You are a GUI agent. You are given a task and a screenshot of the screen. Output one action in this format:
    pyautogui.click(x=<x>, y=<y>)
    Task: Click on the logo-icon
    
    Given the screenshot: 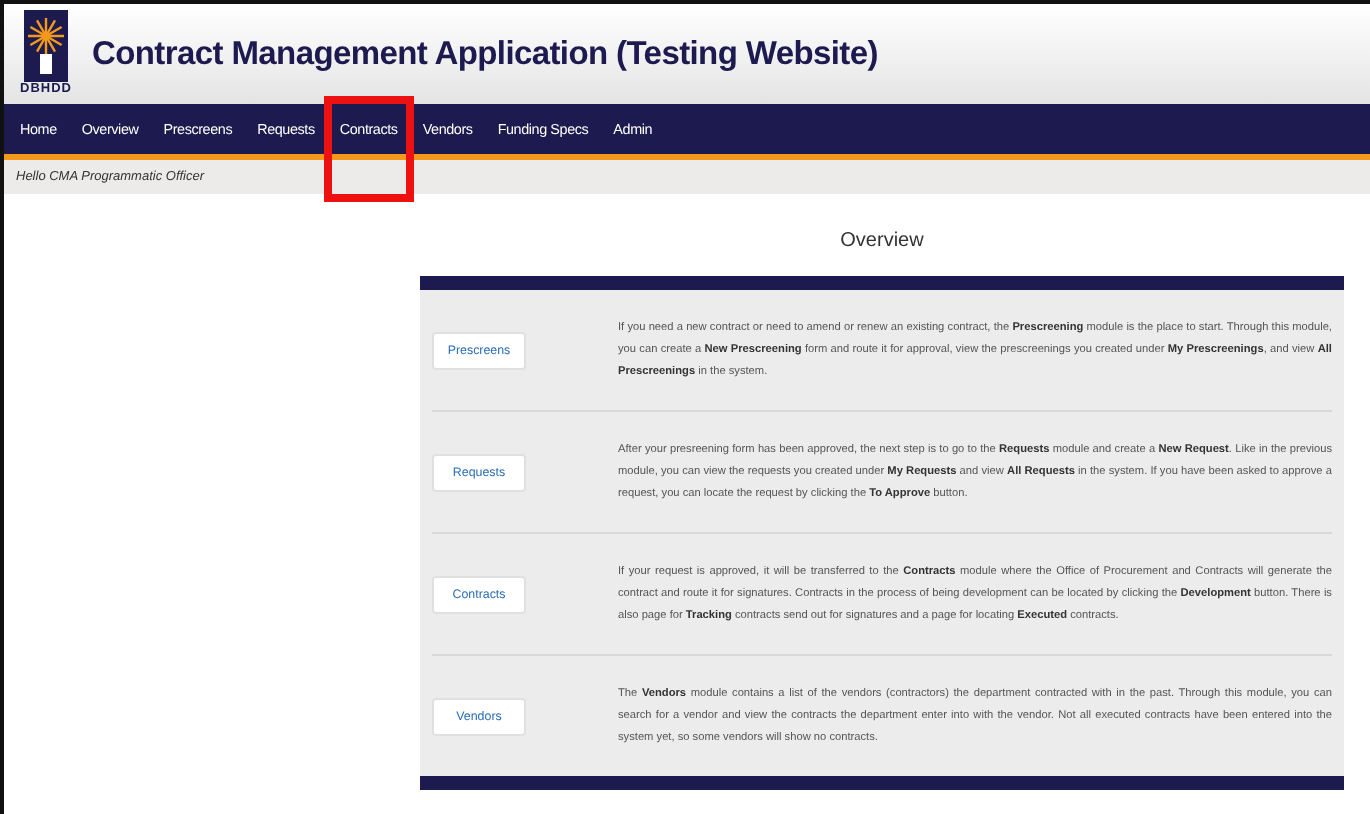 What is the action you would take?
    pyautogui.click(x=46, y=46)
    